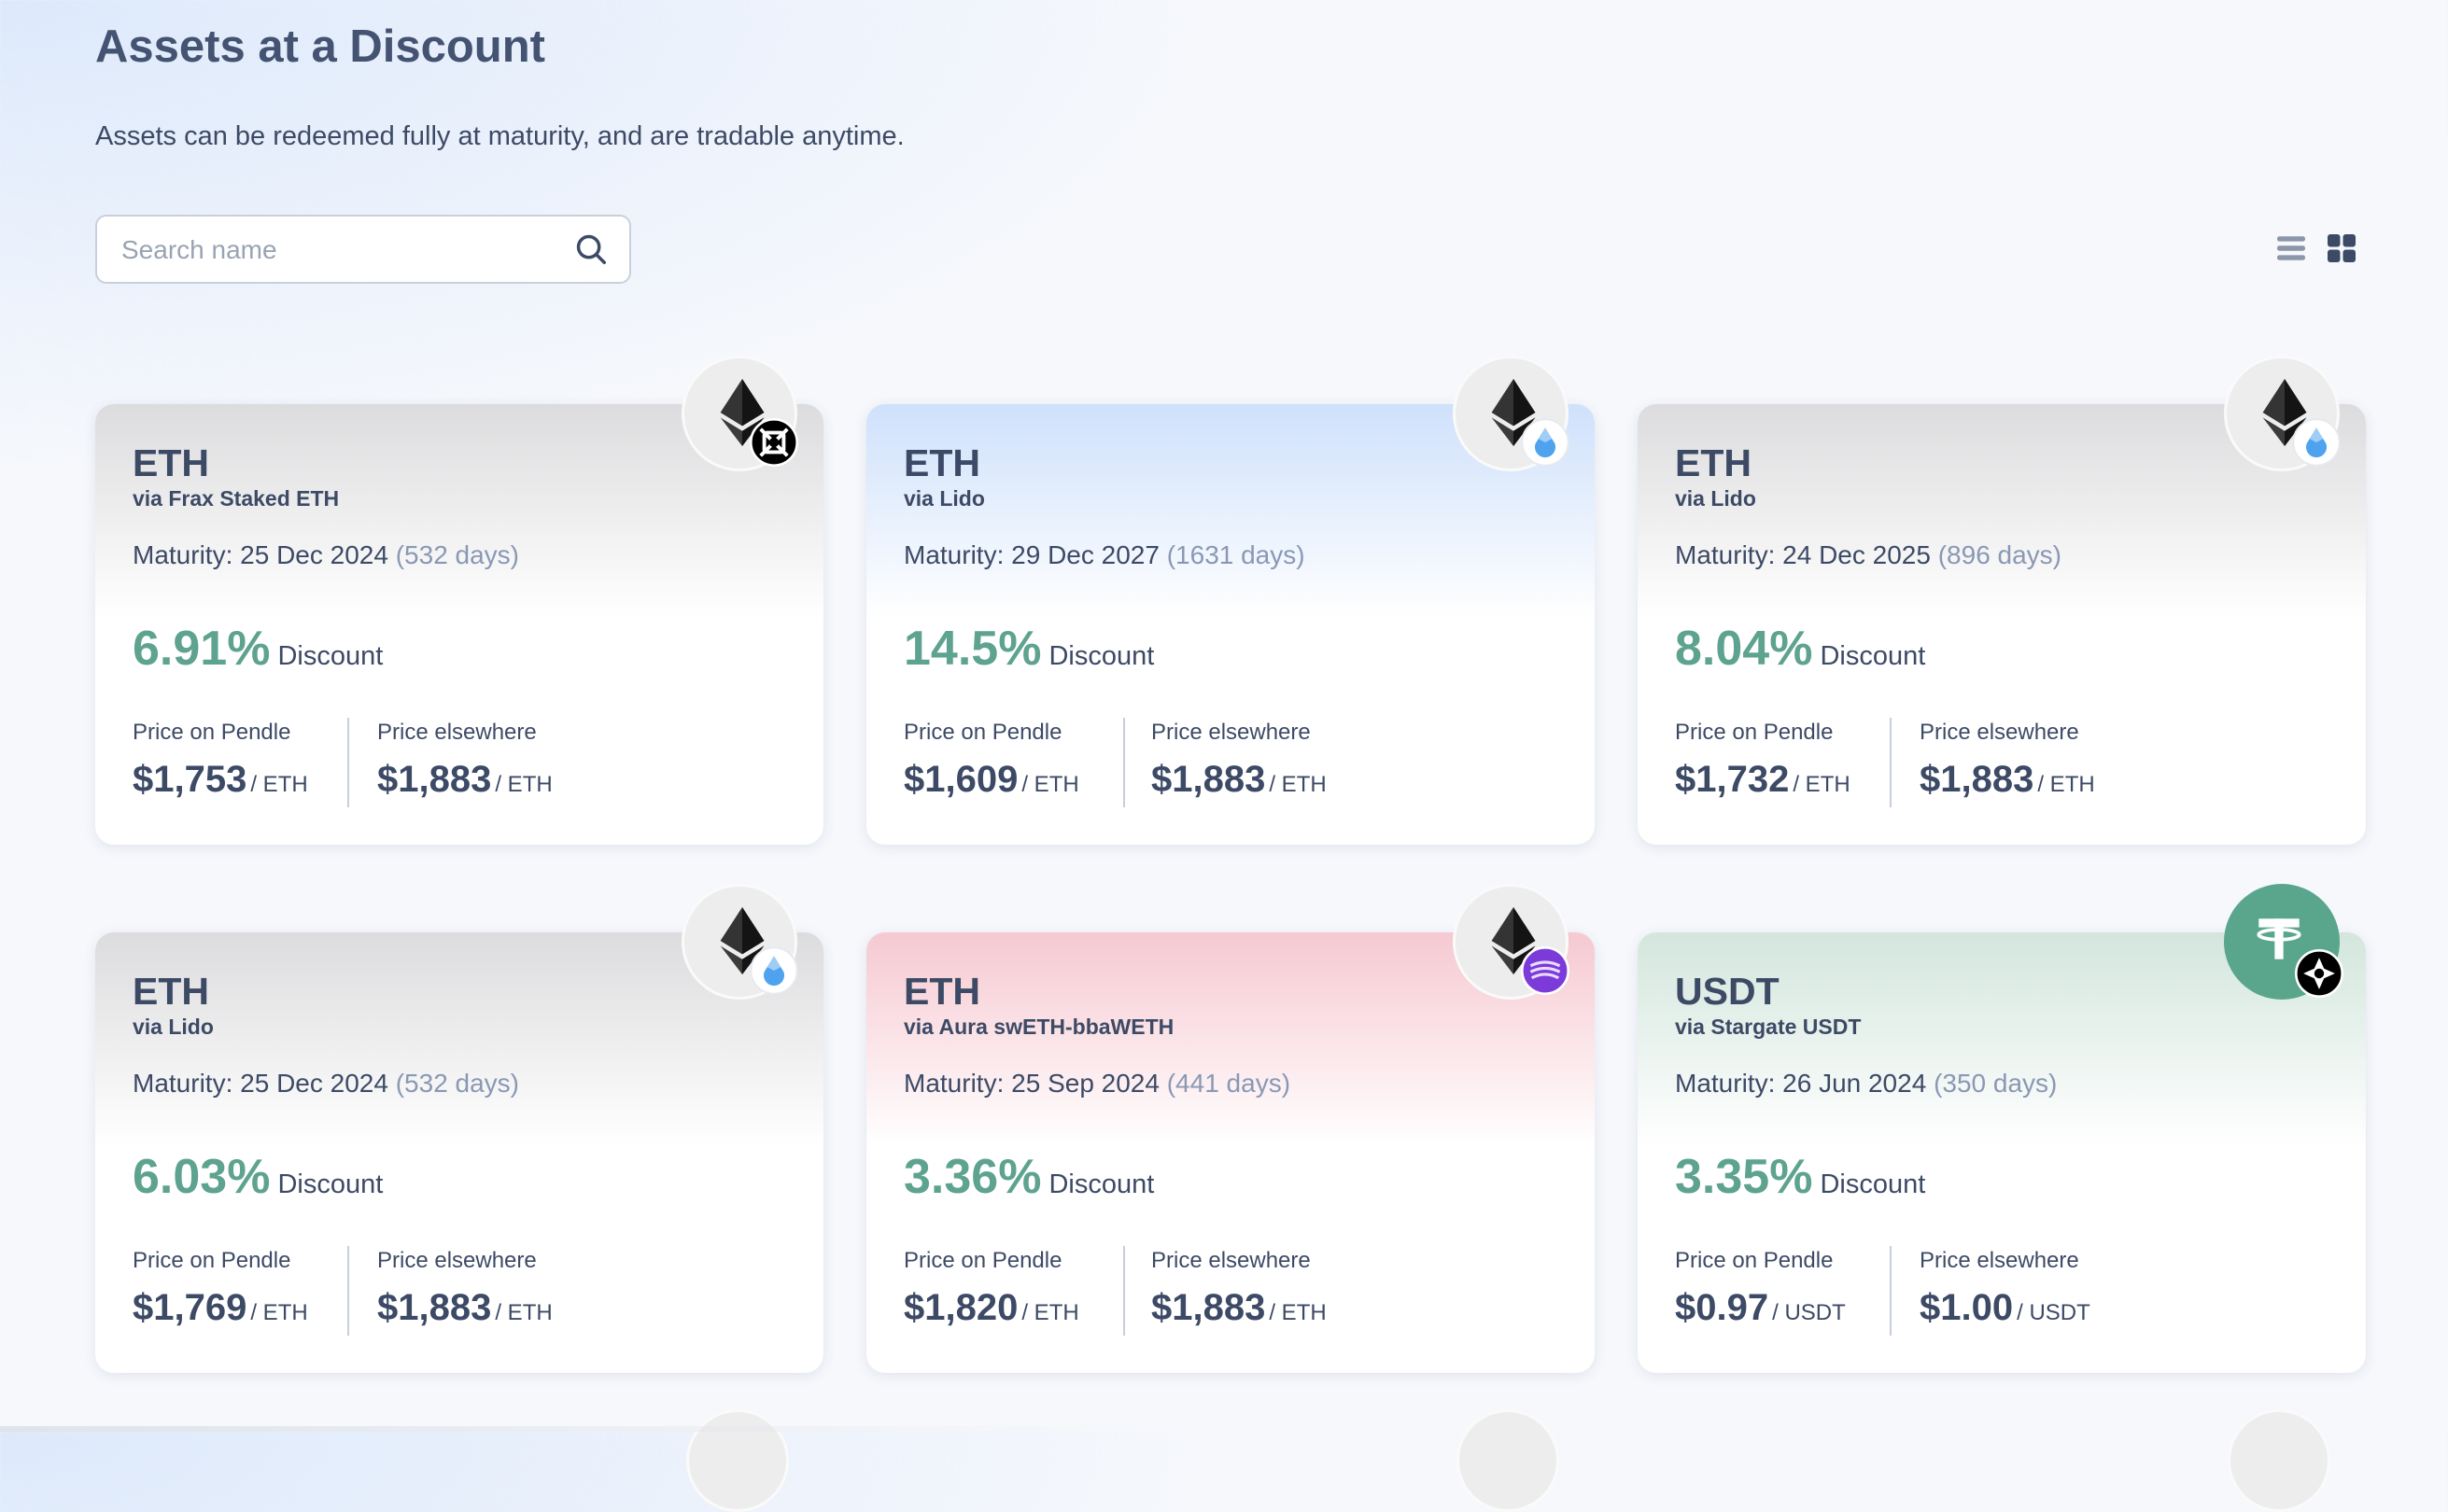  I want to click on maturity-days: (896 days), so click(1999, 554).